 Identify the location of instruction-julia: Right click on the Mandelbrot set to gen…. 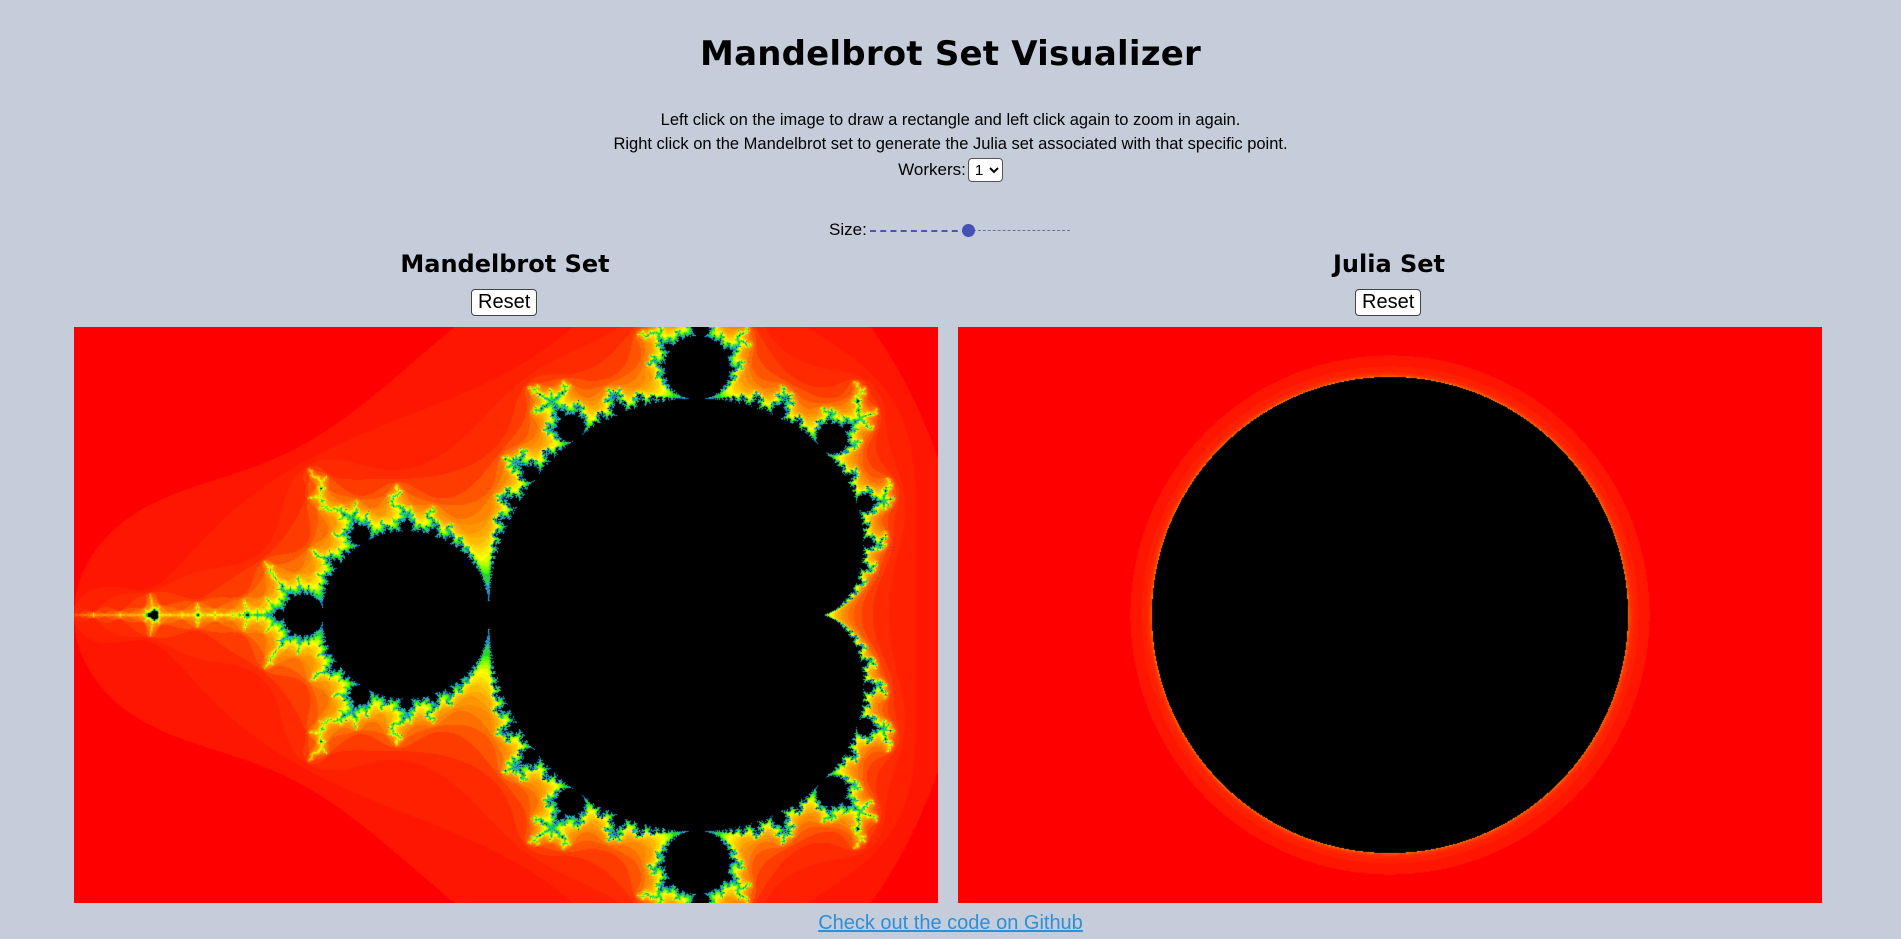
(950, 144).